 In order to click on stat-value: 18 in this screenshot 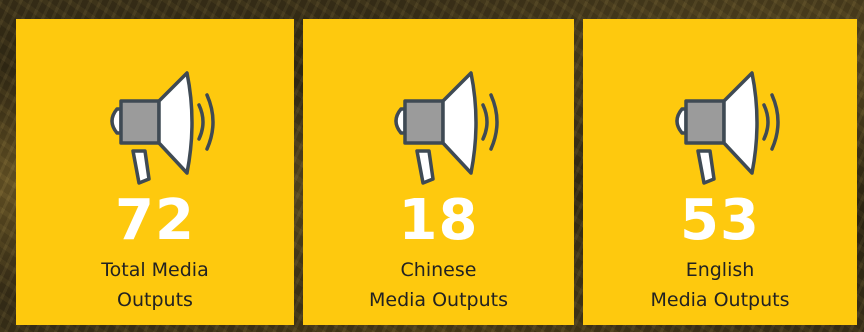, I will do `click(438, 220)`.